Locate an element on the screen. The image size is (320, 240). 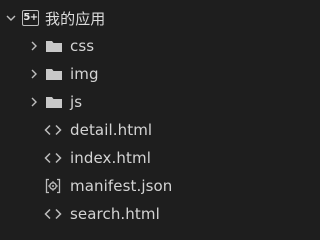
gear-file-icon is located at coordinates (53, 186).